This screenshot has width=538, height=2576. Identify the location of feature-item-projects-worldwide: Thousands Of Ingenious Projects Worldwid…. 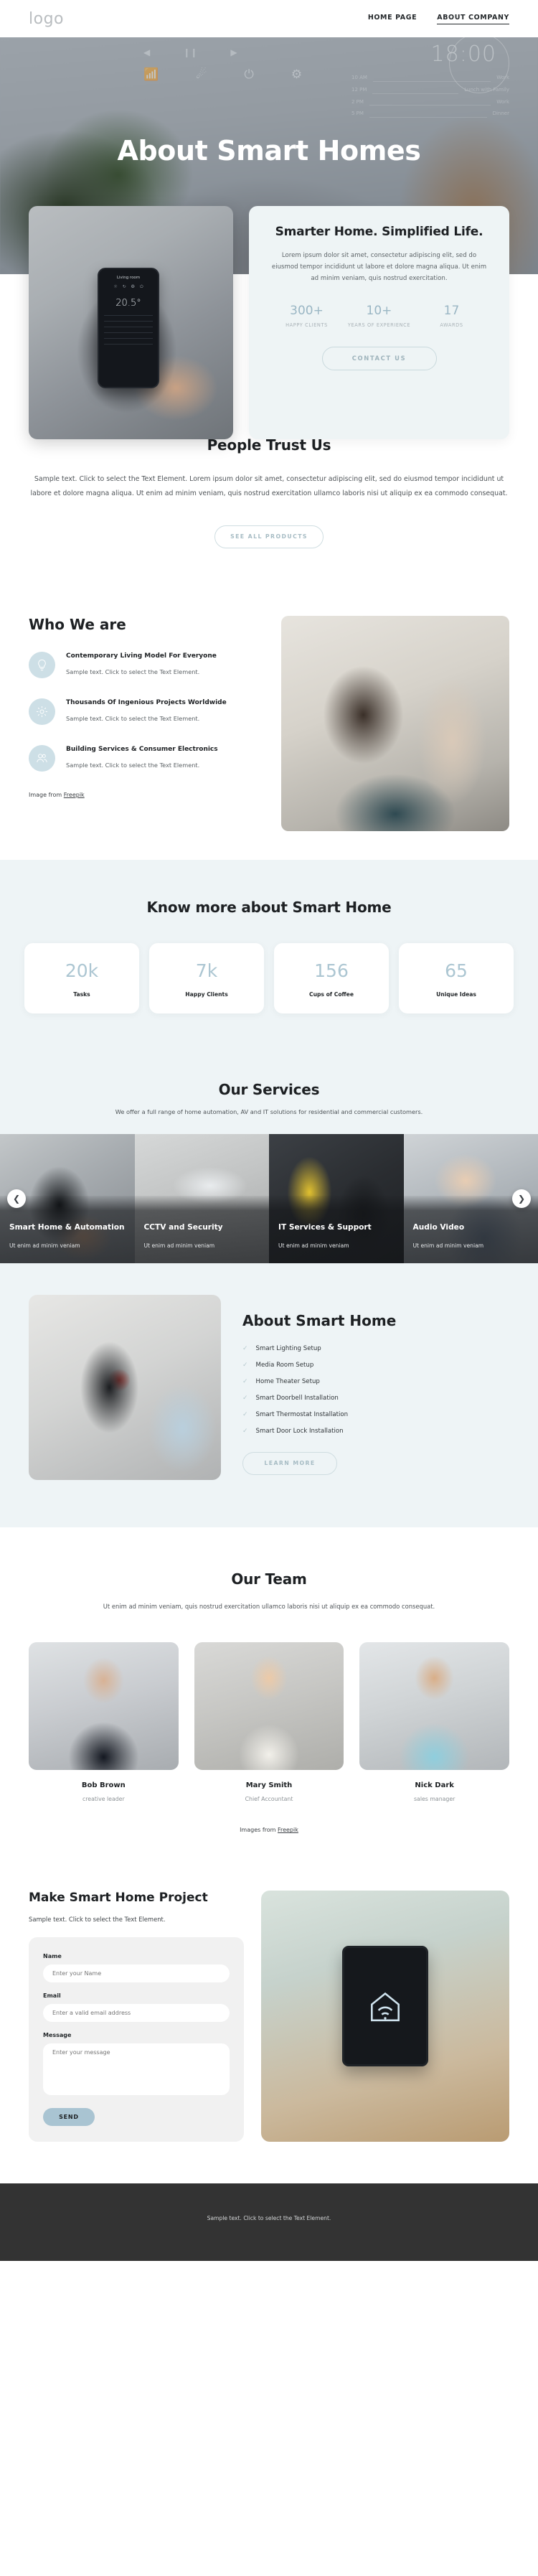
(147, 711).